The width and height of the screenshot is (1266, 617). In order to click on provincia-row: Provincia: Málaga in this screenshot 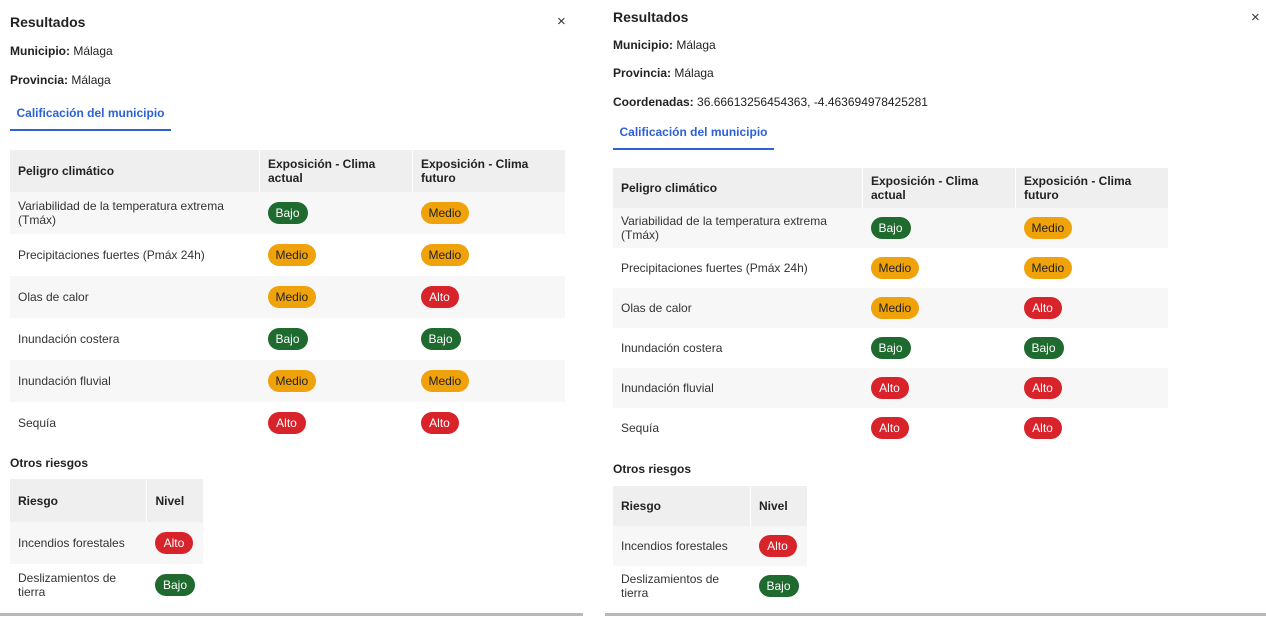, I will do `click(60, 80)`.